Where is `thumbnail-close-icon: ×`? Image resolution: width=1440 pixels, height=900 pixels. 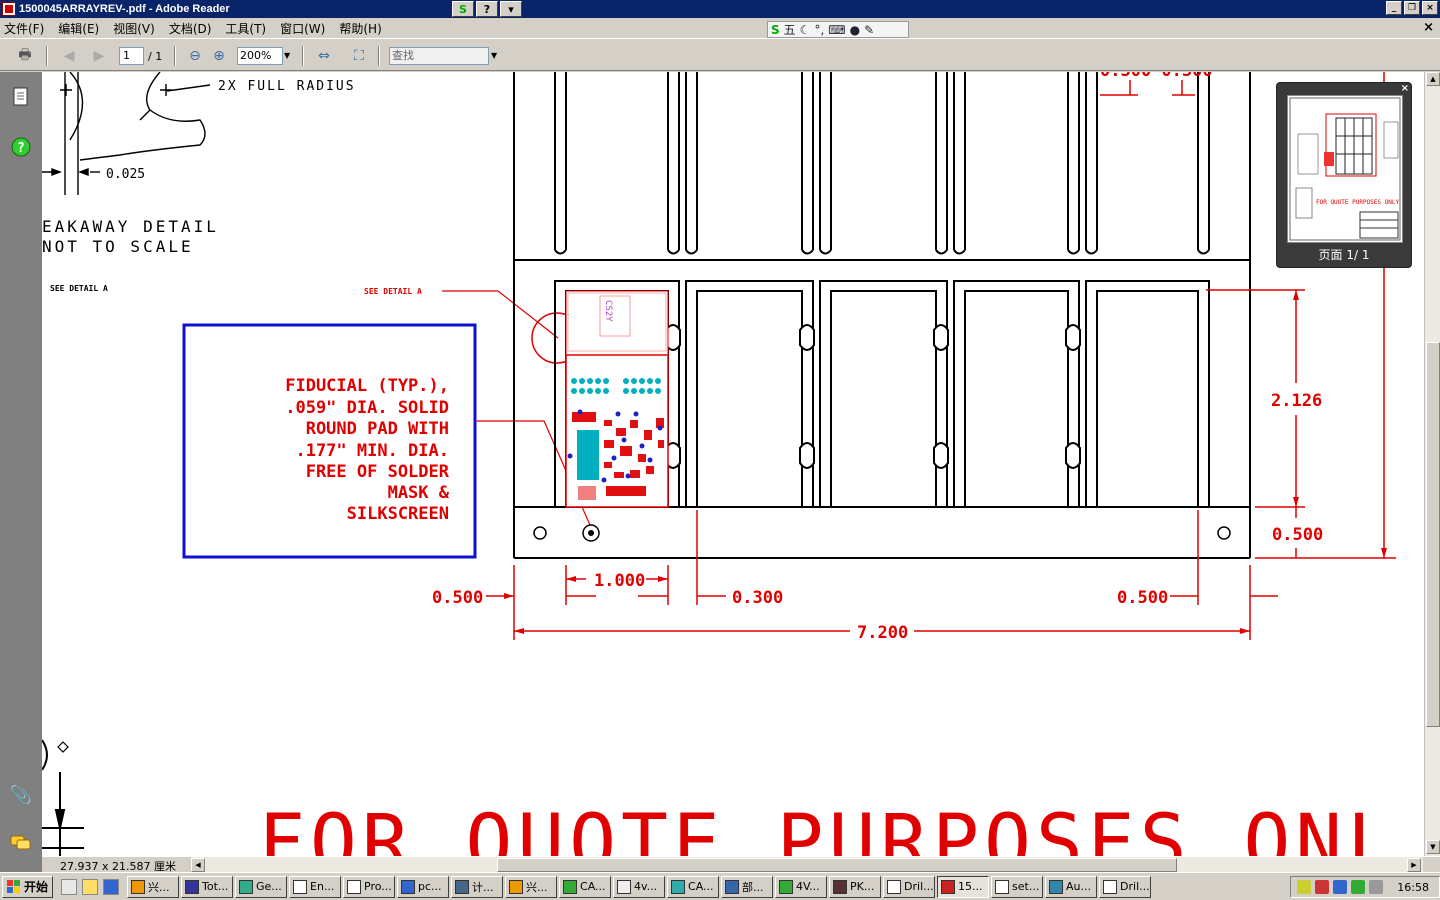 thumbnail-close-icon: × is located at coordinates (1405, 88).